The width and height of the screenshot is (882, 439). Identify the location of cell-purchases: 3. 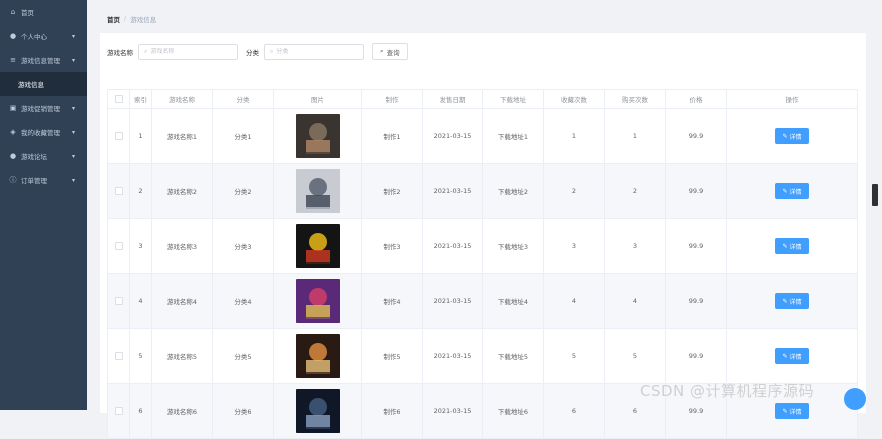
(635, 246).